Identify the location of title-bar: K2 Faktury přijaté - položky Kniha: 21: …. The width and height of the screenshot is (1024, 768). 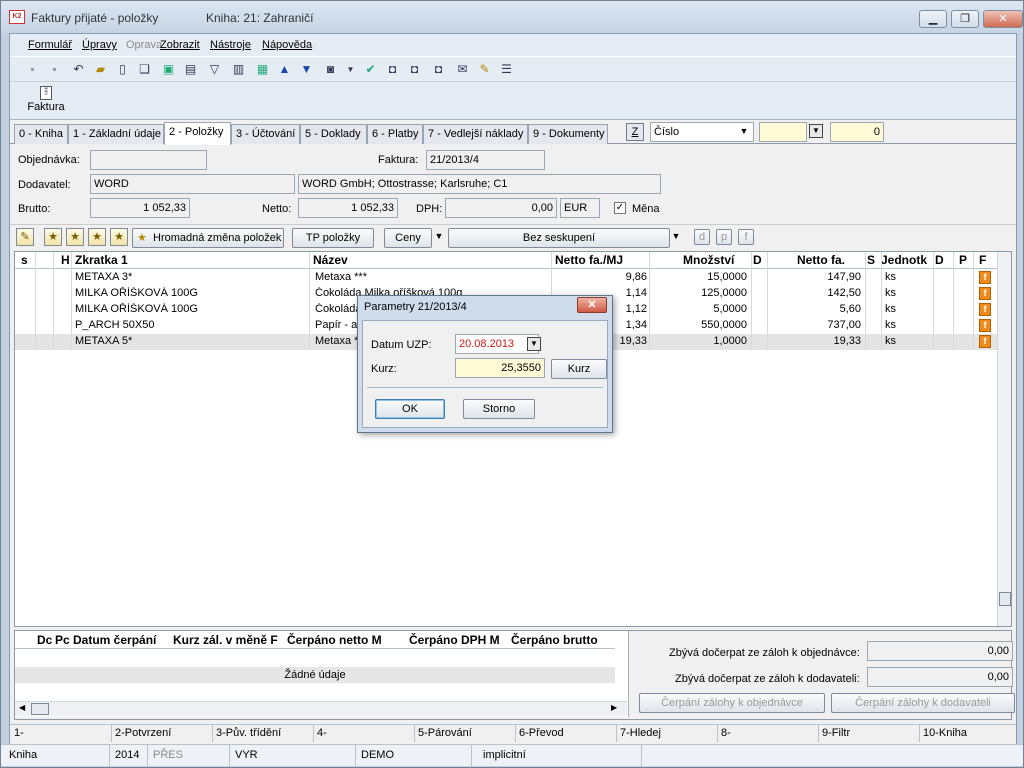
(512, 17).